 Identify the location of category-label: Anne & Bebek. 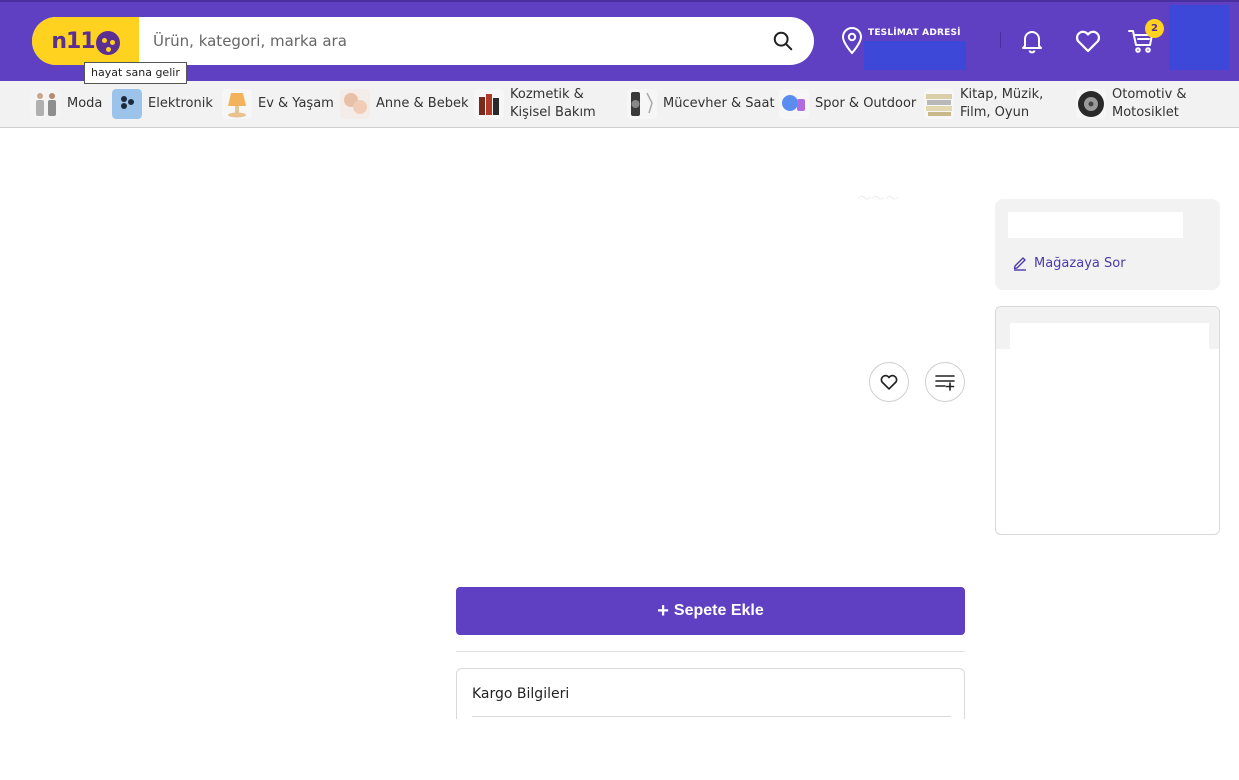
(422, 103).